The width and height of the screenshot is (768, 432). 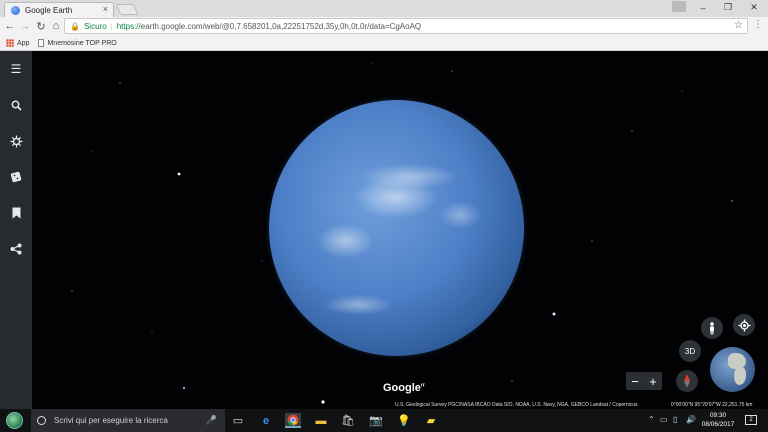 I want to click on bookmark-label: Mnemosine TOP PRO, so click(x=82, y=43).